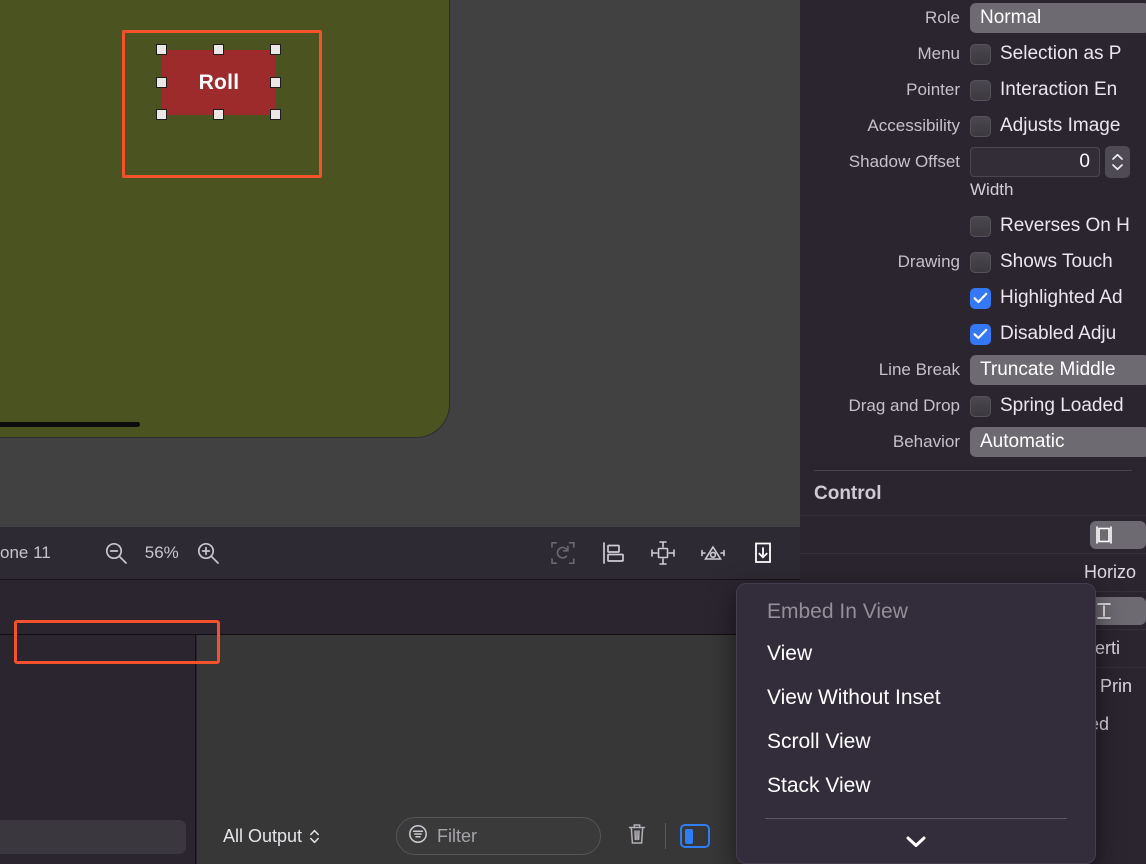  I want to click on shadow-offset-stepper, so click(1117, 162).